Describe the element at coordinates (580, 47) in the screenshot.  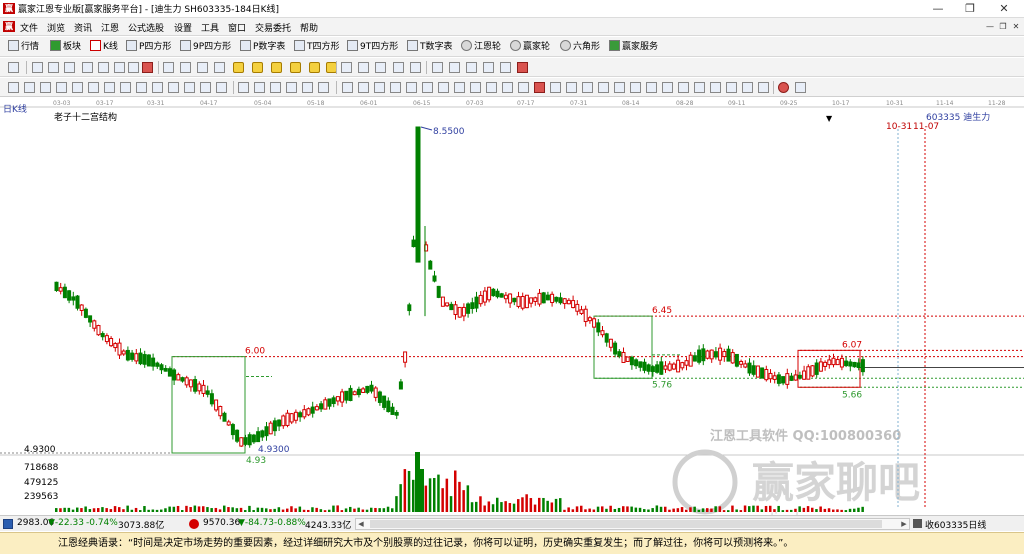
I see `hexagon-button: 六角形` at that location.